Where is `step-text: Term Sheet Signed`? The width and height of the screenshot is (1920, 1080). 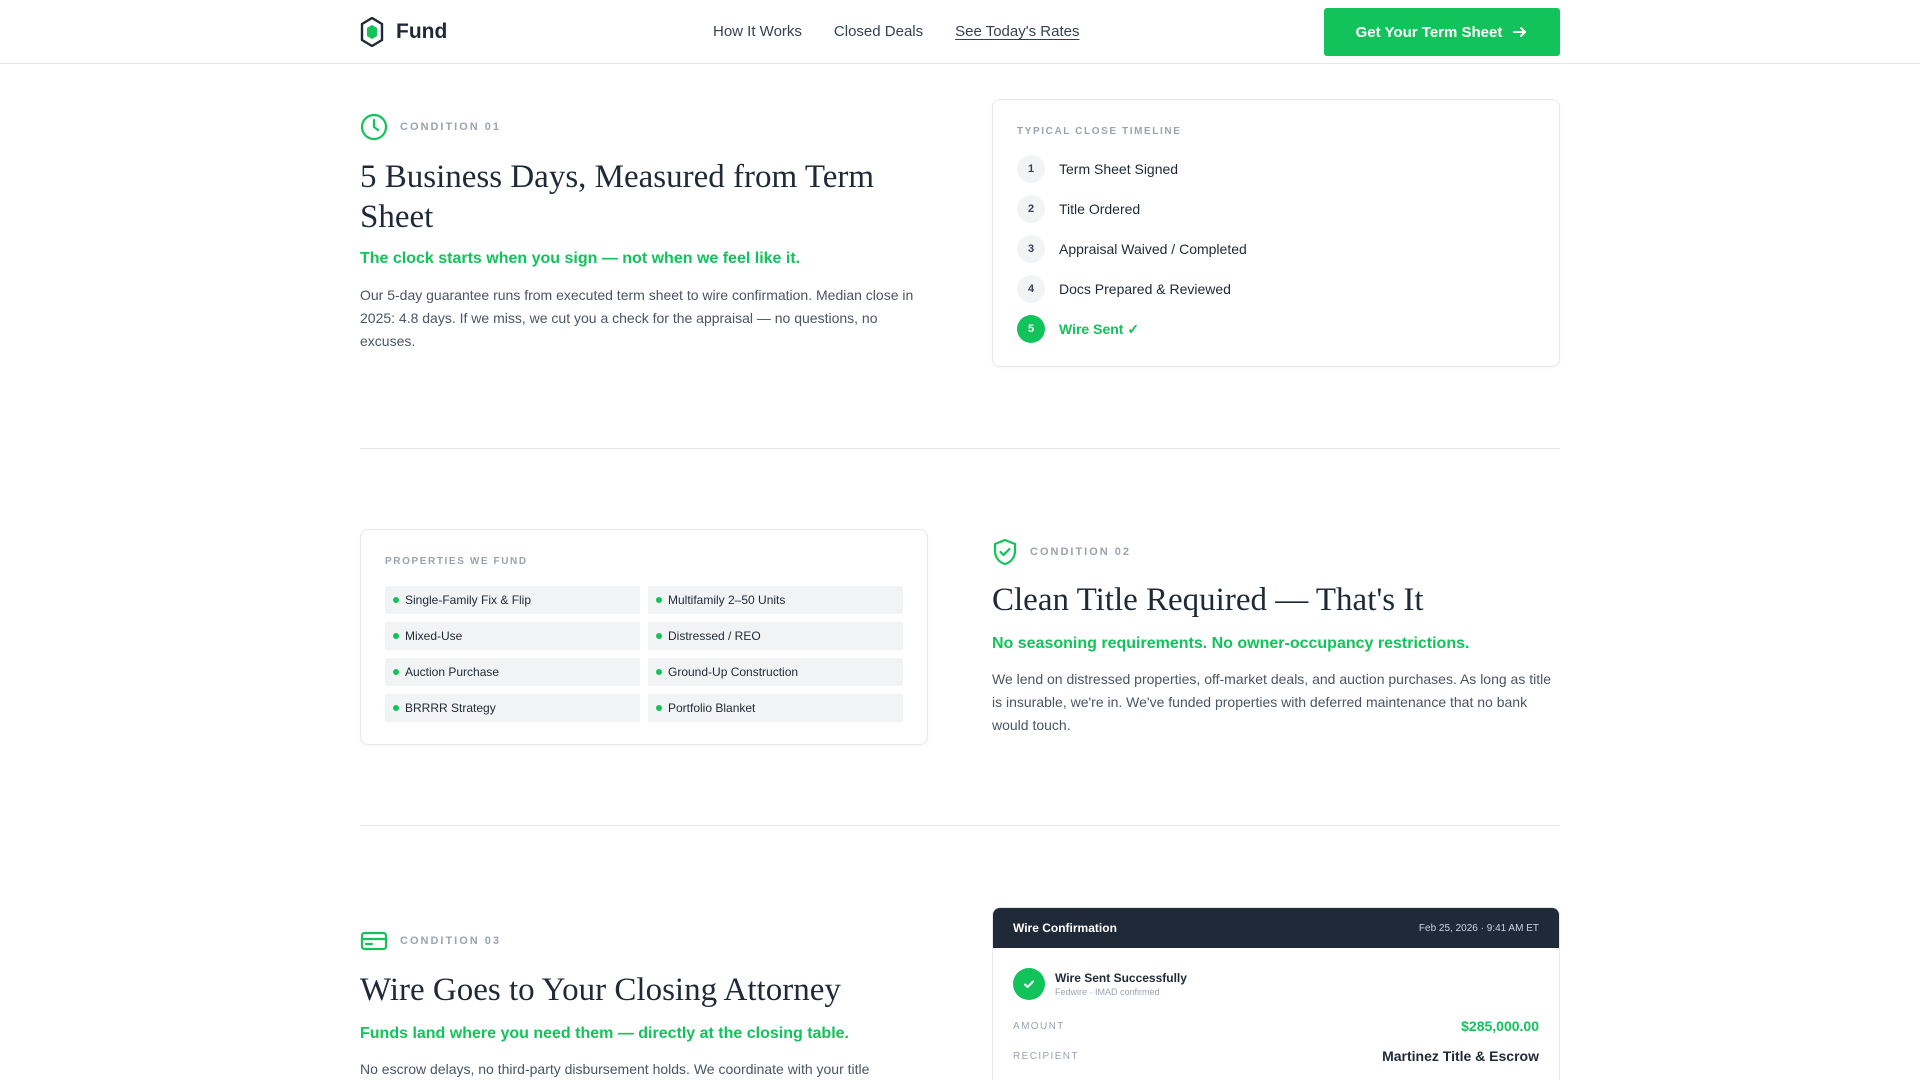
step-text: Term Sheet Signed is located at coordinates (1119, 169).